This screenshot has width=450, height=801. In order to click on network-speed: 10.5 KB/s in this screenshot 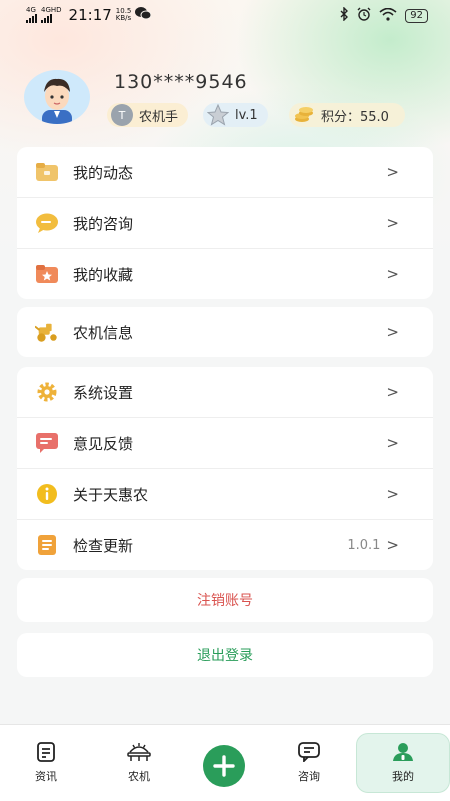, I will do `click(124, 15)`.